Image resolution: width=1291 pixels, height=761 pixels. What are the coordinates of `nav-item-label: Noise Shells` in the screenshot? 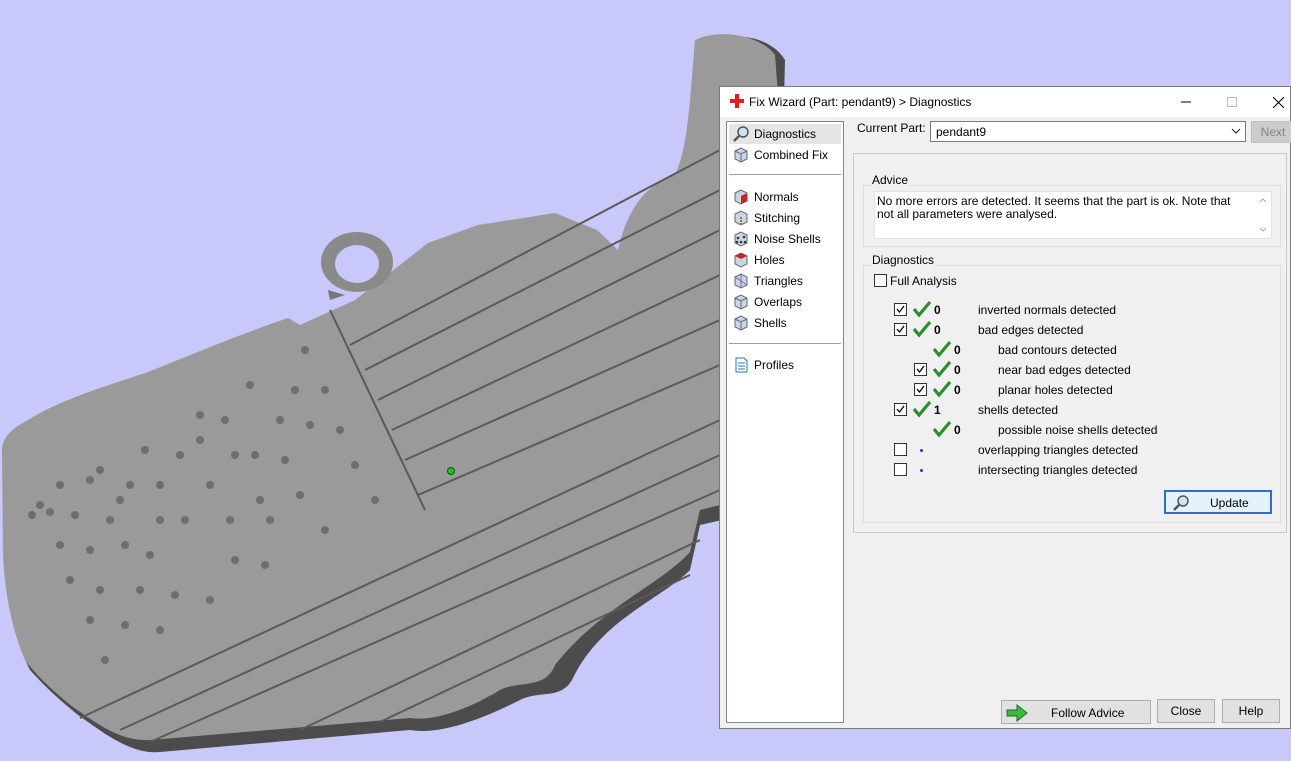 It's located at (787, 239).